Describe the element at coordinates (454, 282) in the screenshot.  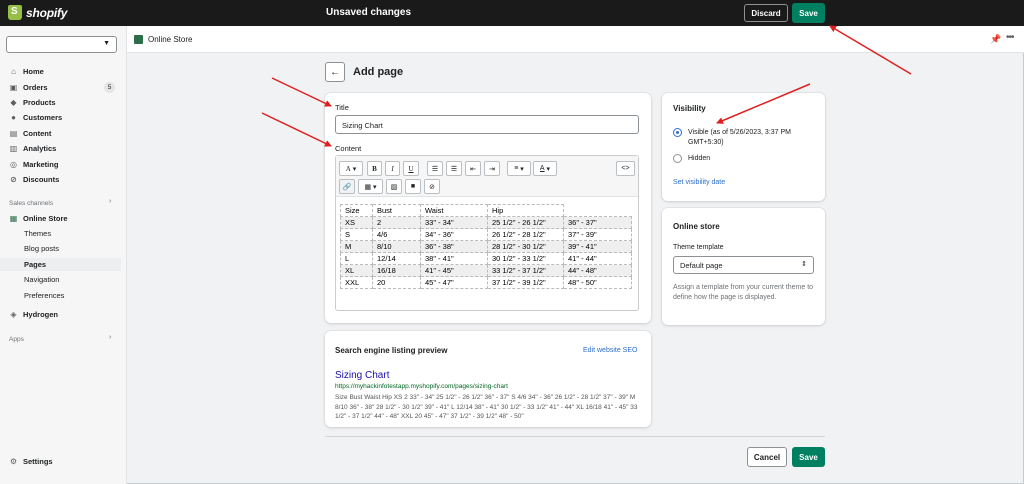
I see `table-cell: 45" - 47"` at that location.